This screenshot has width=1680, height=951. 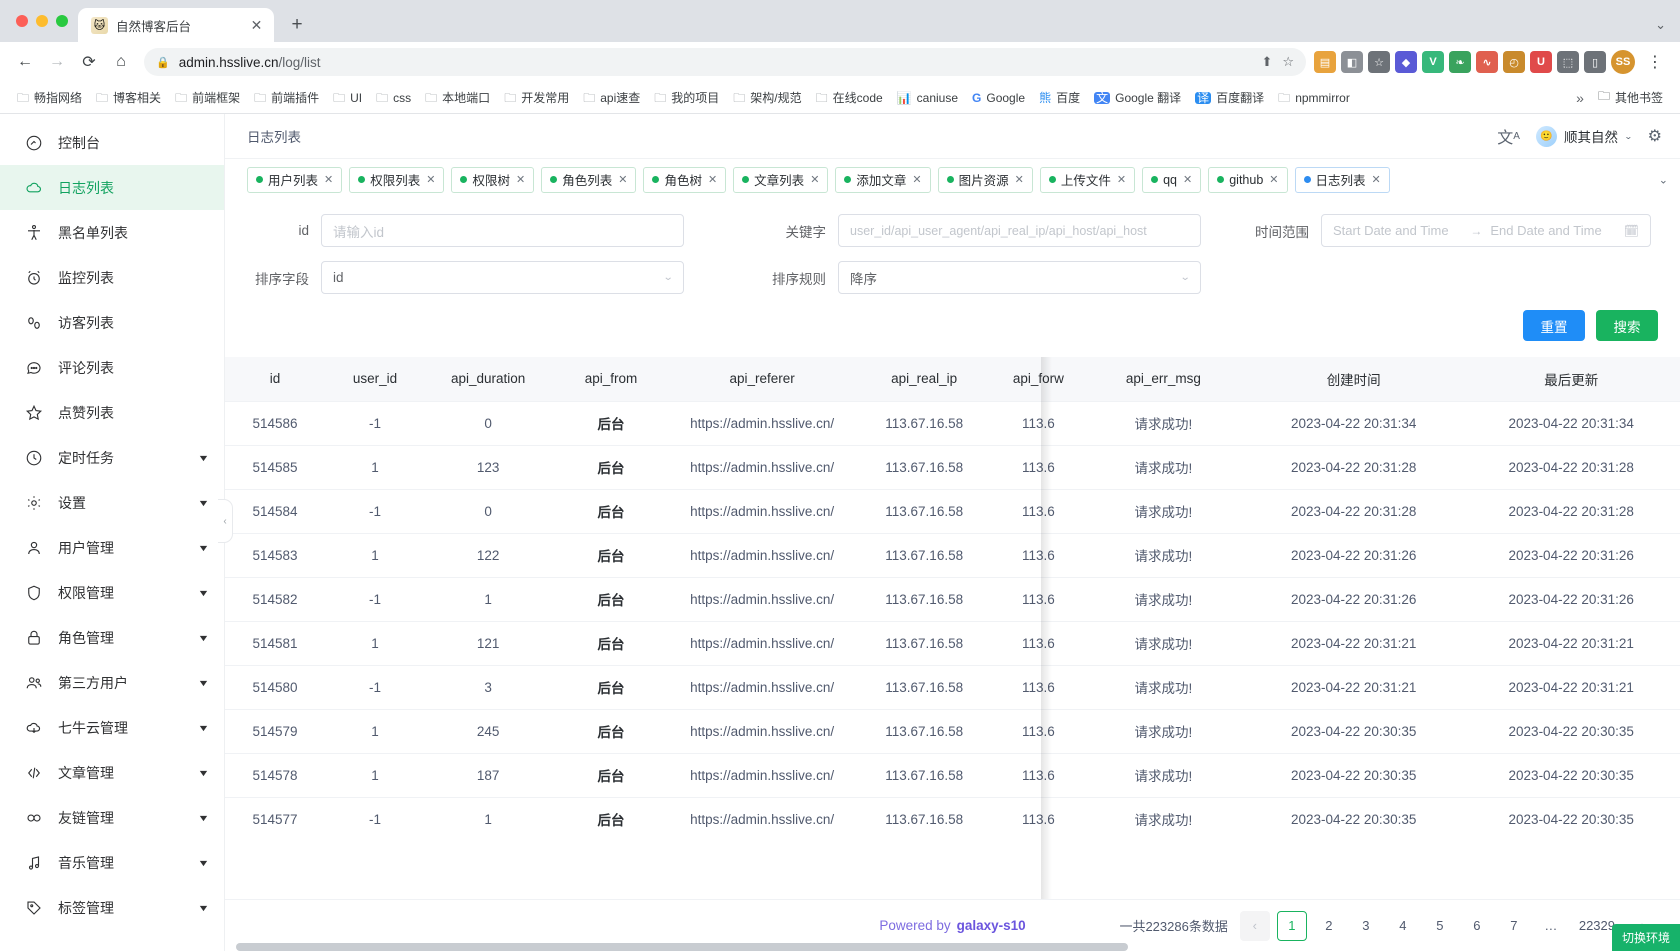 I want to click on sidebar-item-likes: 点赞列表, so click(x=112, y=412).